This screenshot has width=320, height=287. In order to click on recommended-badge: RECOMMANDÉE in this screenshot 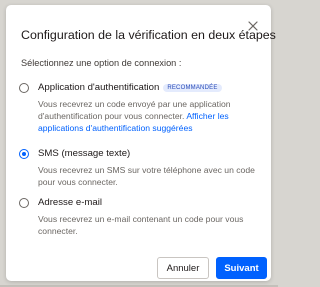, I will do `click(192, 88)`.